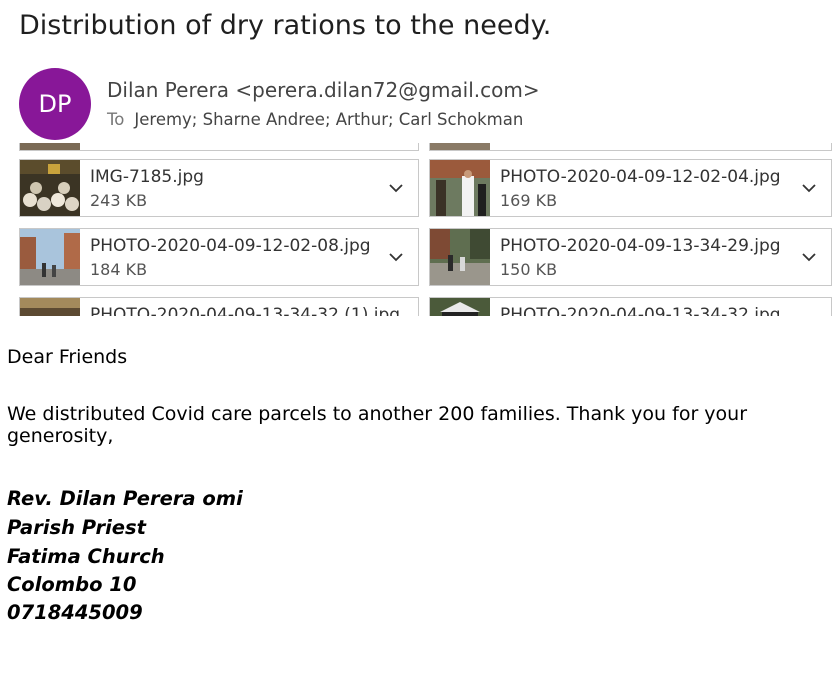 This screenshot has height=675, width=839. I want to click on signature-city: Colombo 10, so click(72, 584).